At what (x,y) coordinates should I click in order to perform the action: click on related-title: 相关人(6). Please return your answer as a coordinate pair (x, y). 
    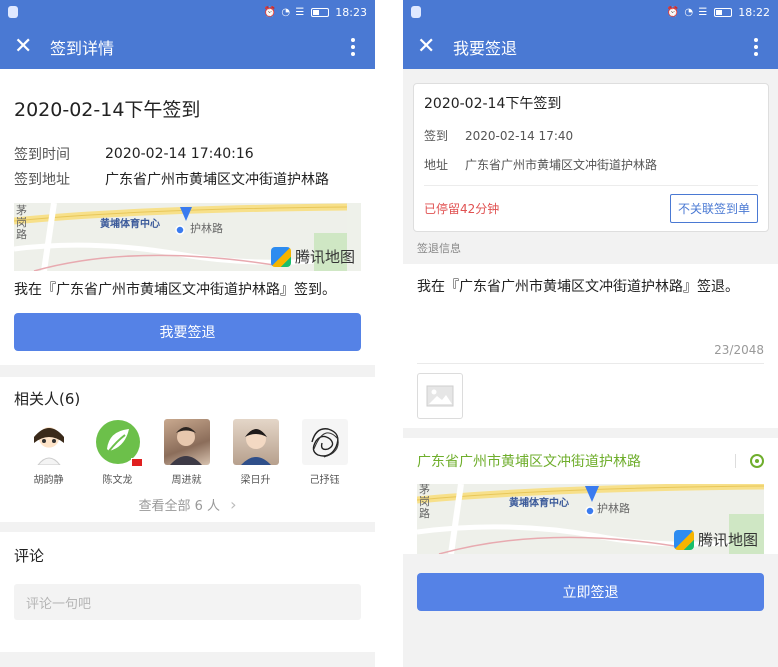
    Looking at the image, I should click on (47, 398).